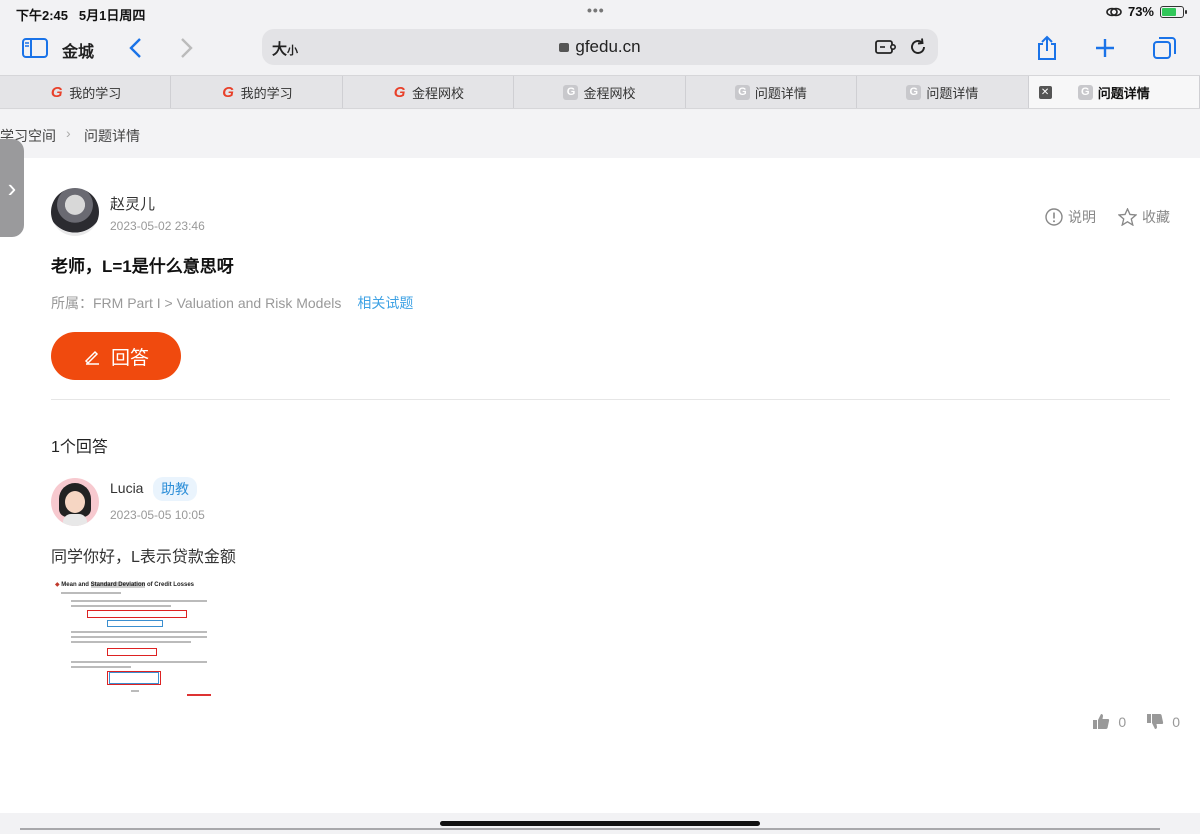 This screenshot has height=834, width=1200. I want to click on answer-text: 同学你好，L表示贷款金额, so click(143, 557).